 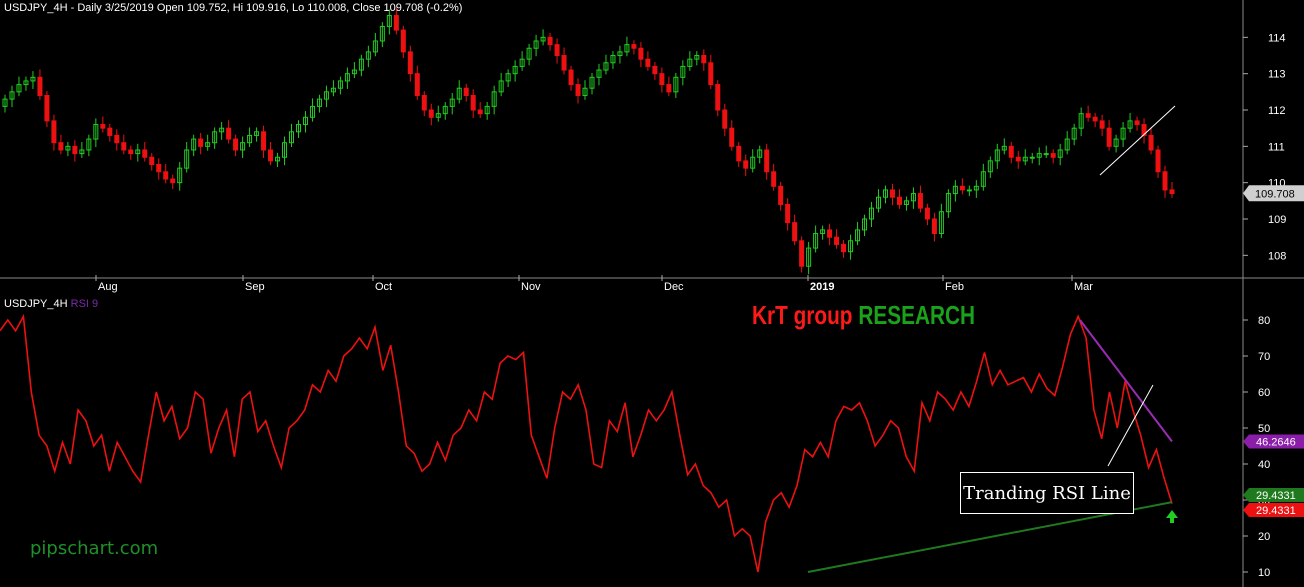 I want to click on x-tick-label: Sep, so click(x=255, y=287).